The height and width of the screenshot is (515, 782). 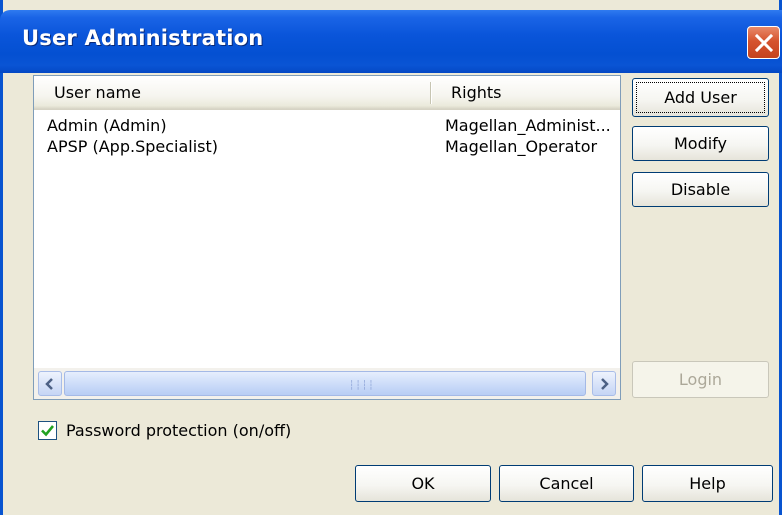 I want to click on checkmark-icon, so click(x=48, y=431).